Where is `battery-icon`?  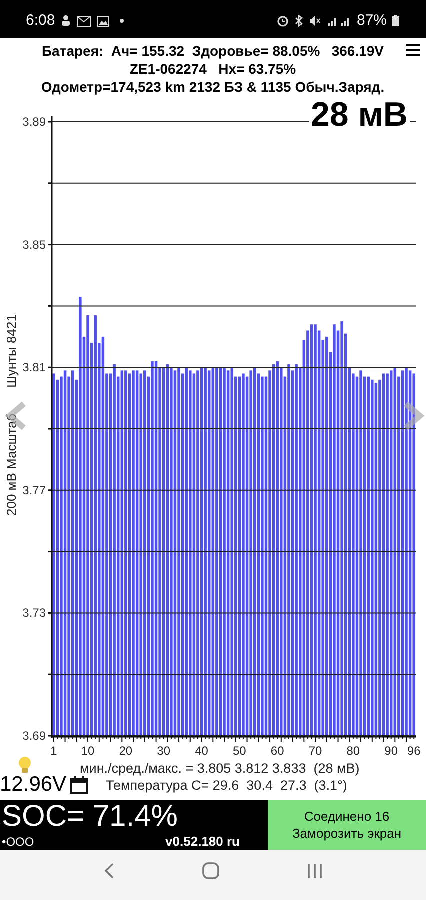 battery-icon is located at coordinates (396, 21).